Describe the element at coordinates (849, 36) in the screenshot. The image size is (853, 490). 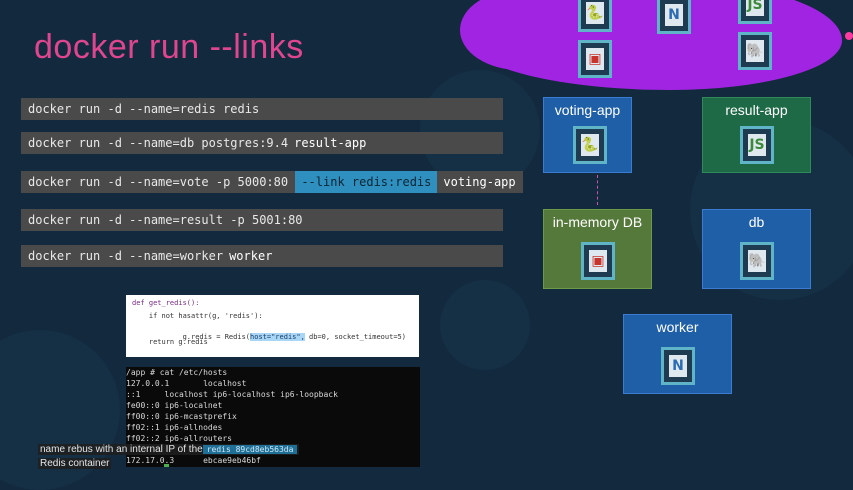
I see `pointer-dot` at that location.